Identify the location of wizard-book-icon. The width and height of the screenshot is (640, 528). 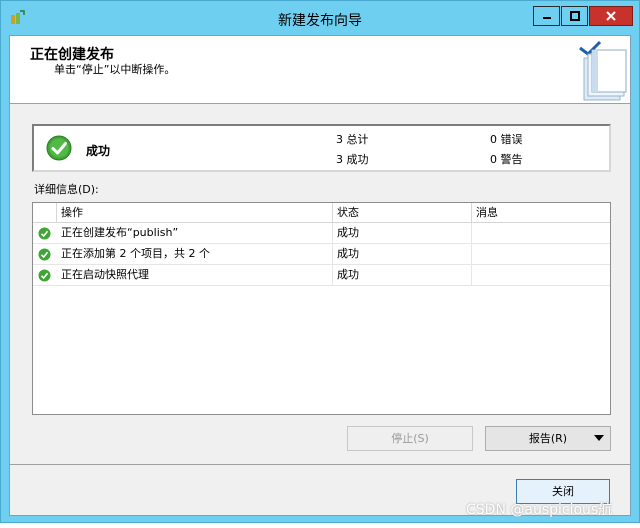
(603, 70).